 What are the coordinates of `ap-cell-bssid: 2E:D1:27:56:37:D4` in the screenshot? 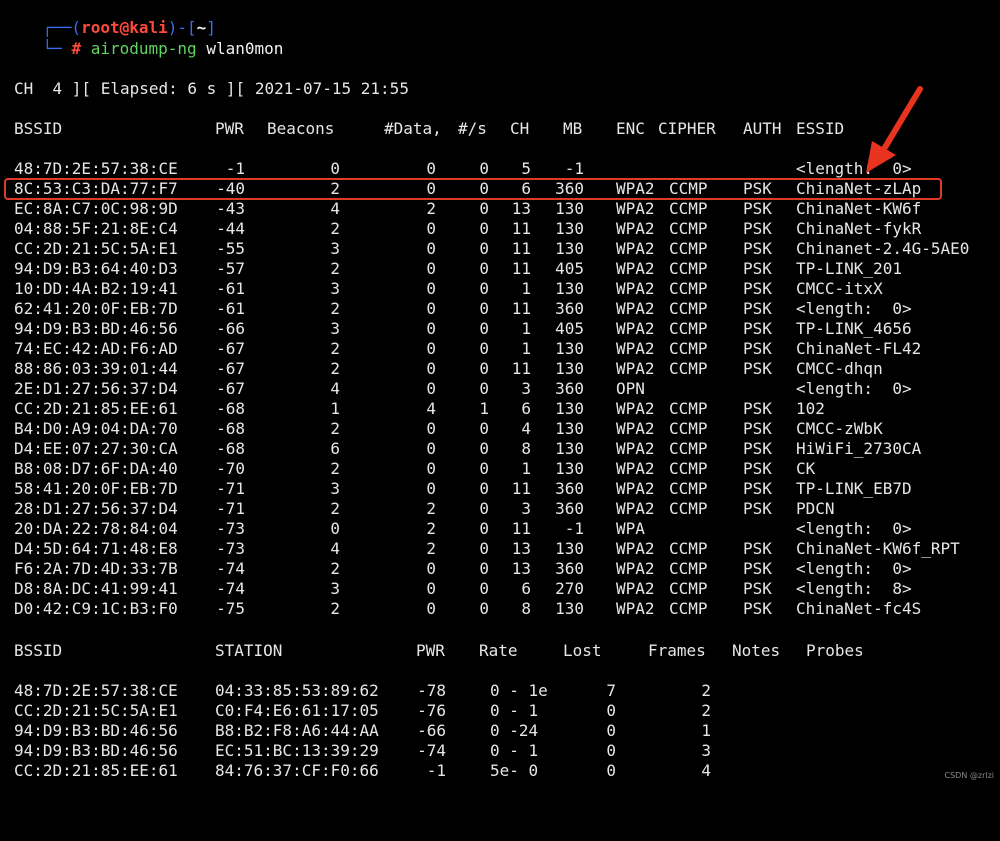 It's located at (96, 388).